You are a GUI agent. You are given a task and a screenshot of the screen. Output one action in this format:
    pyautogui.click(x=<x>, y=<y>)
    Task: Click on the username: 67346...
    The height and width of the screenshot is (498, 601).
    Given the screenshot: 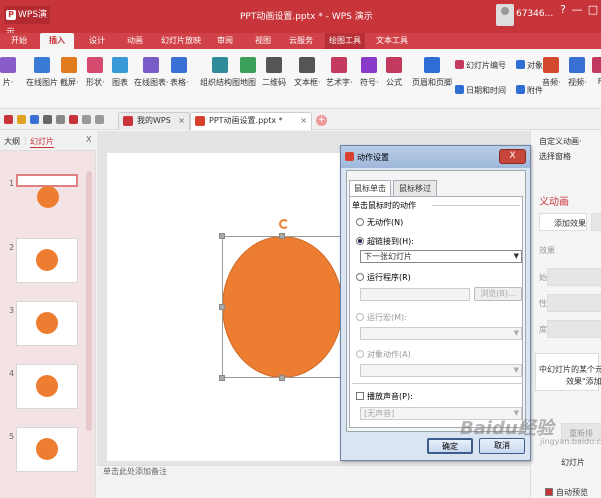 What is the action you would take?
    pyautogui.click(x=534, y=14)
    